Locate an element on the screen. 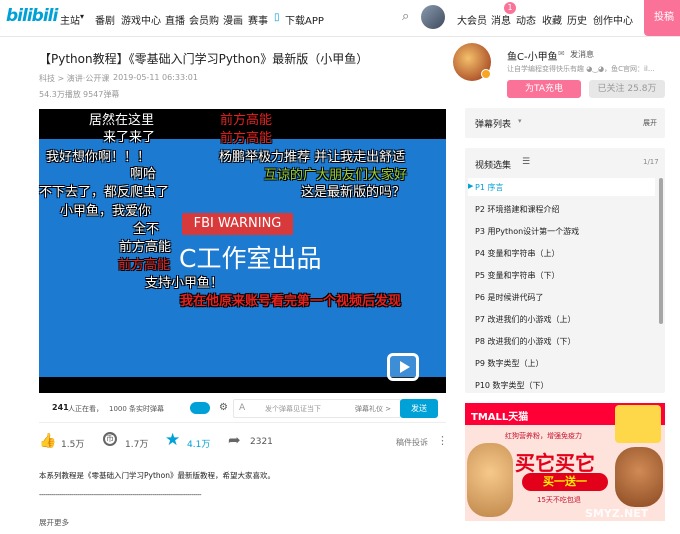 The width and height of the screenshot is (680, 534). bilibili-tv-icon is located at coordinates (403, 367).